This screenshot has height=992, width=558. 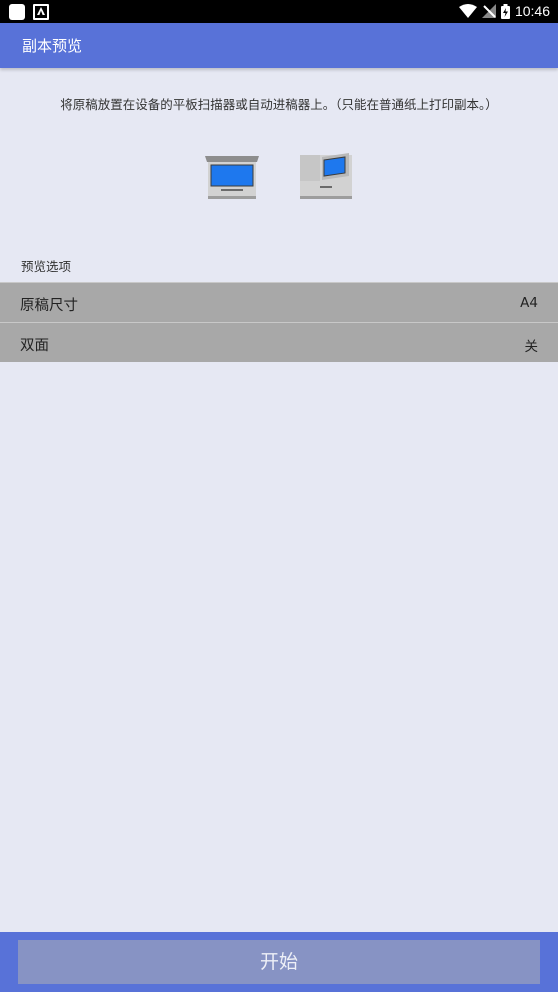 What do you see at coordinates (279, 104) in the screenshot?
I see `instruction-text: 将原稿放置在设备的平板扫描器或自动进稿器上。（只能在普通纸上打印副本。）` at bounding box center [279, 104].